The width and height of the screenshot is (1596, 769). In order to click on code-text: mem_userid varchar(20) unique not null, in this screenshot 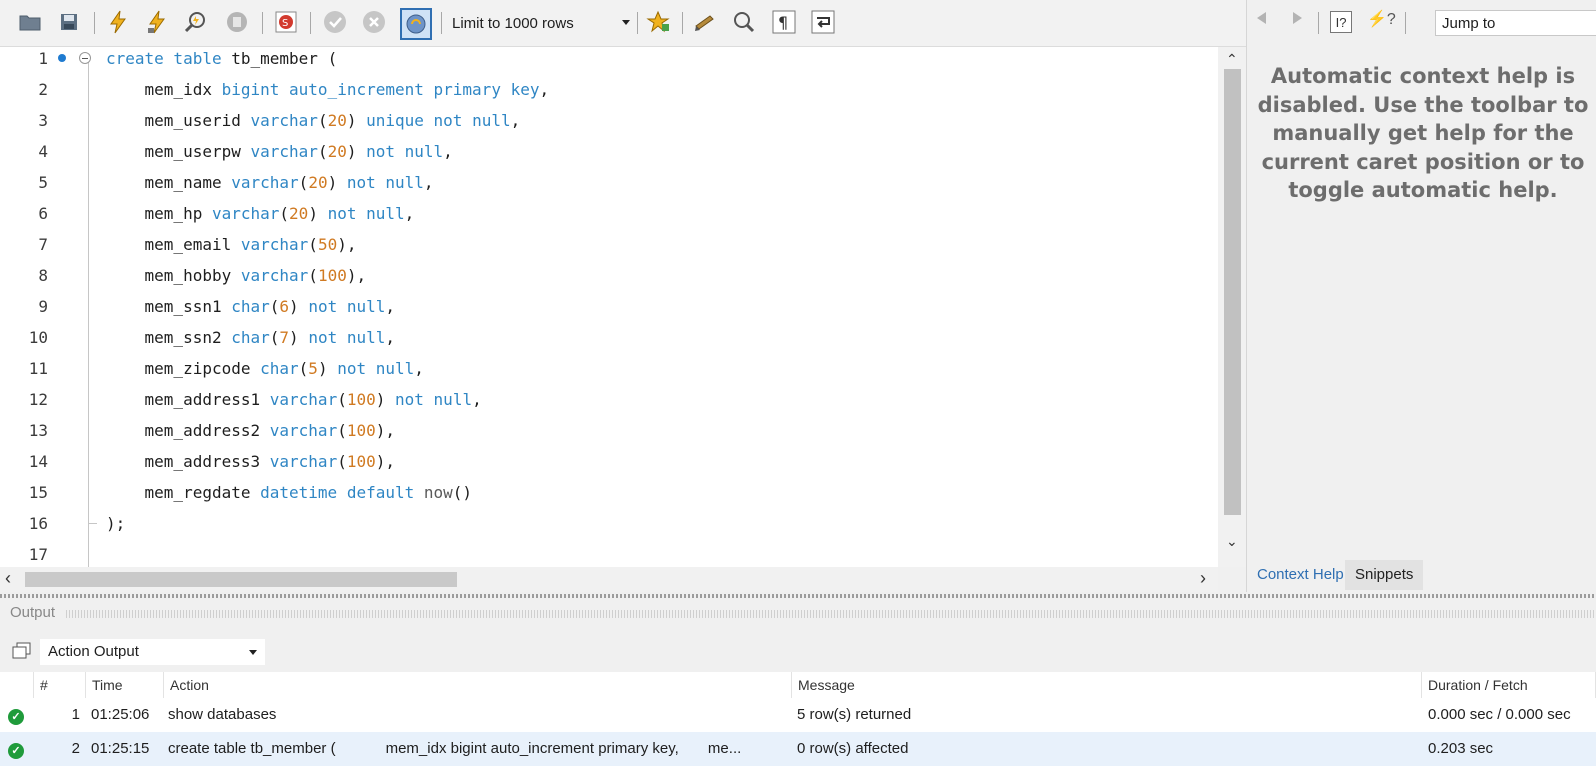, I will do `click(313, 120)`.